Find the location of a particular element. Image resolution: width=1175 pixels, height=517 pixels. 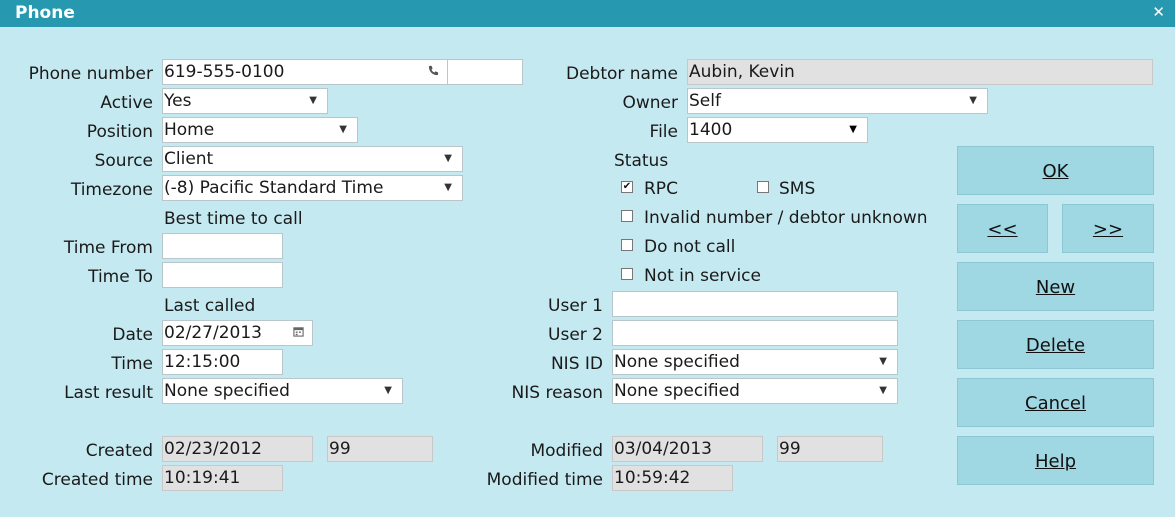

do-not-call-label: Do not call is located at coordinates (690, 247).